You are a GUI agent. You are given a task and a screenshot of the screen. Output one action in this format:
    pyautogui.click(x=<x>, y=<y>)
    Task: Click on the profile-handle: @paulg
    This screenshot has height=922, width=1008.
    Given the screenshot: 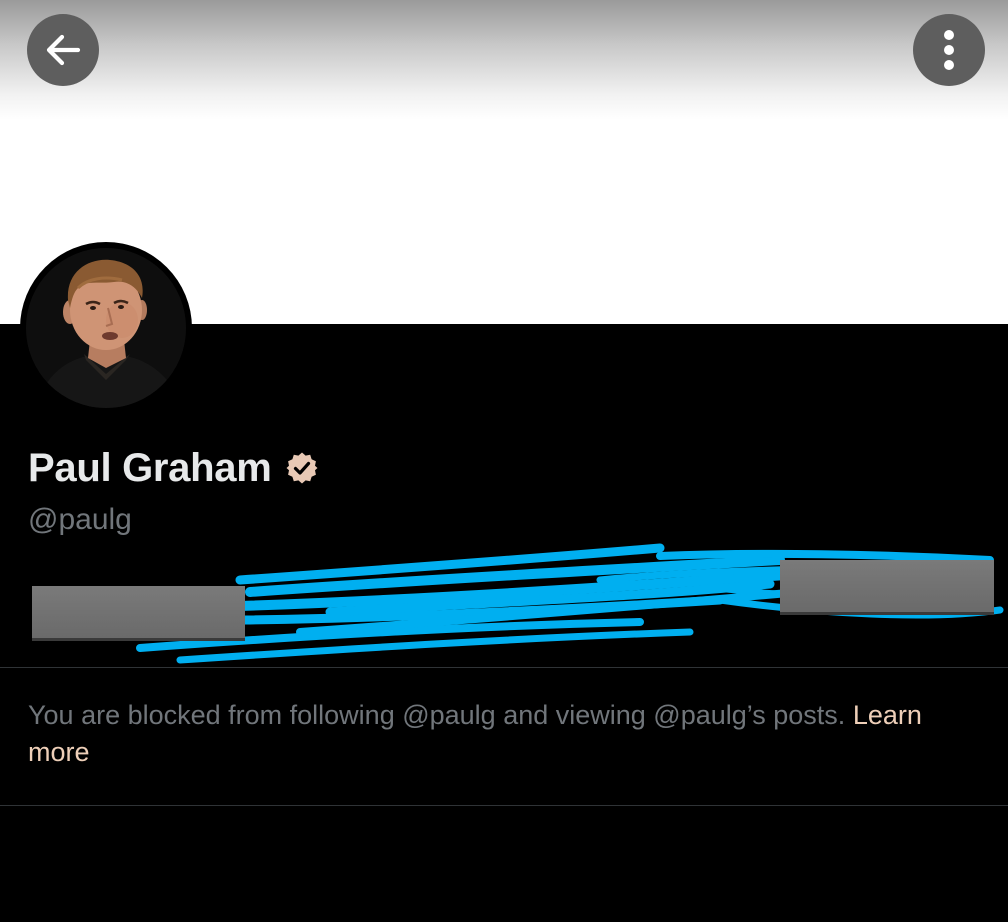 What is the action you would take?
    pyautogui.click(x=80, y=519)
    